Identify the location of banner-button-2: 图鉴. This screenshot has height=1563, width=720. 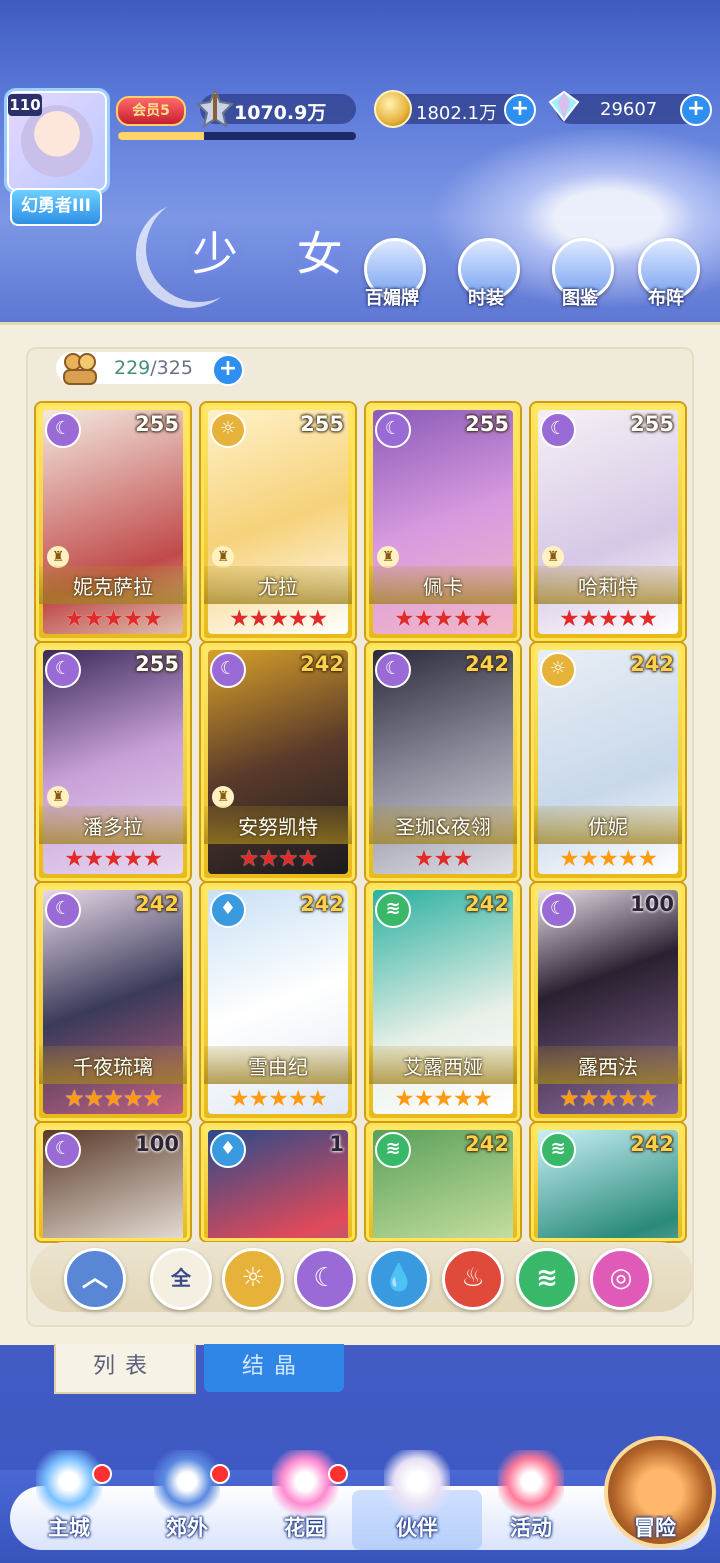
(580, 274).